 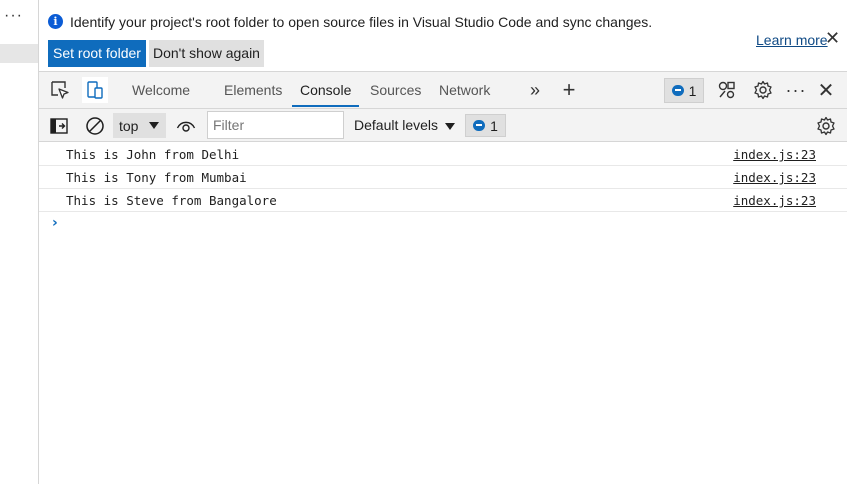 What do you see at coordinates (97, 53) in the screenshot?
I see `set-root-folder-button: Set root folder` at bounding box center [97, 53].